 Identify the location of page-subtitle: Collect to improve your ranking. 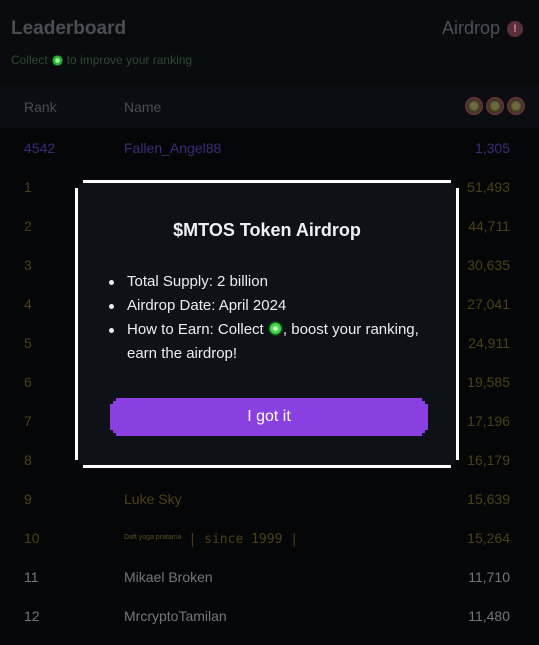
(101, 60).